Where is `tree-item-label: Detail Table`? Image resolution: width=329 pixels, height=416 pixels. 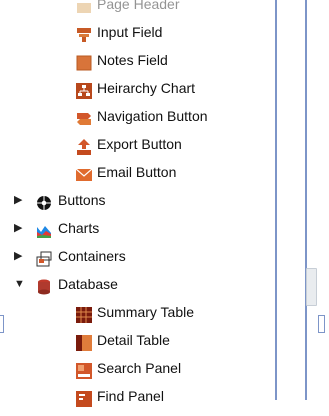 tree-item-label: Detail Table is located at coordinates (133, 340).